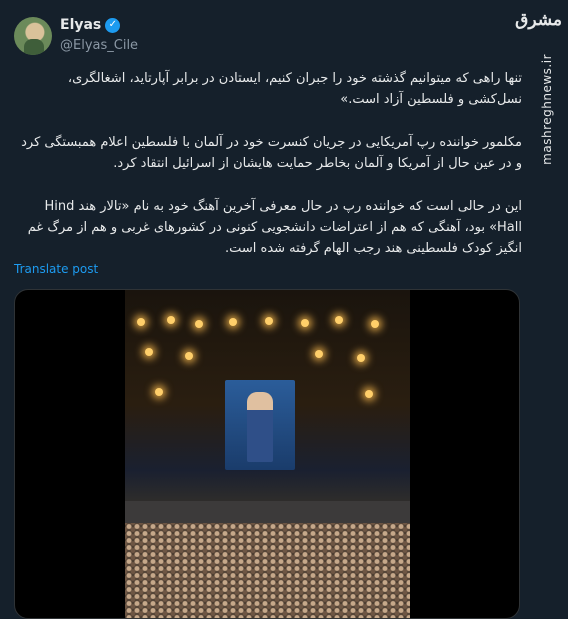 This screenshot has height=619, width=568. I want to click on stage-floor, so click(267, 512).